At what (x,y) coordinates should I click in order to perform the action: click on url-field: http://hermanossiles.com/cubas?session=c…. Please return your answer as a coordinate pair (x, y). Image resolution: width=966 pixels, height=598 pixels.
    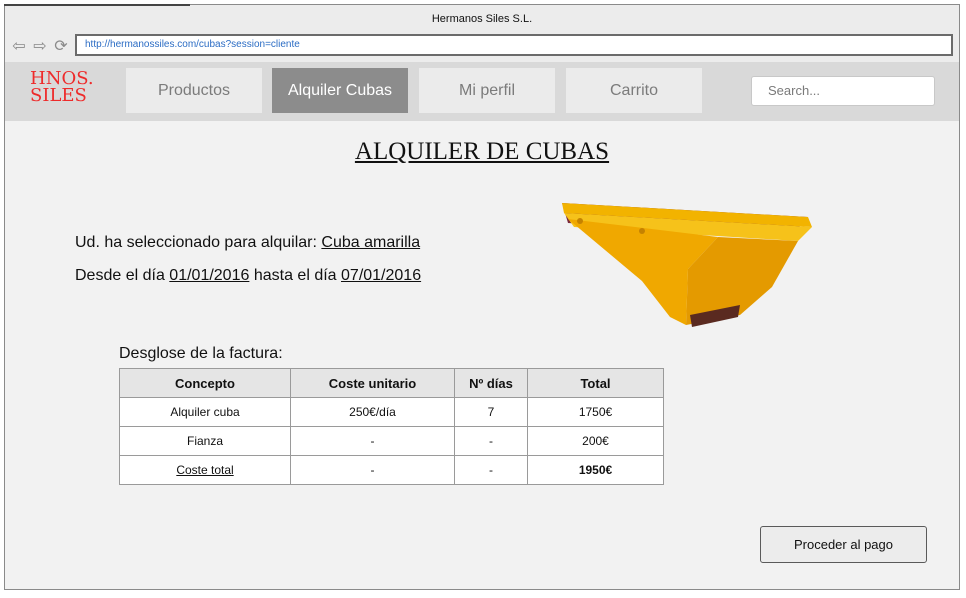
    Looking at the image, I should click on (514, 45).